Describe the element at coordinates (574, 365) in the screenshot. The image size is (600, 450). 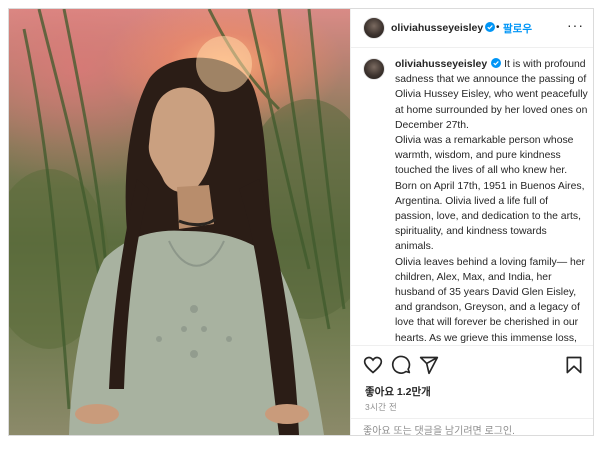
I see `bookmark-icon` at that location.